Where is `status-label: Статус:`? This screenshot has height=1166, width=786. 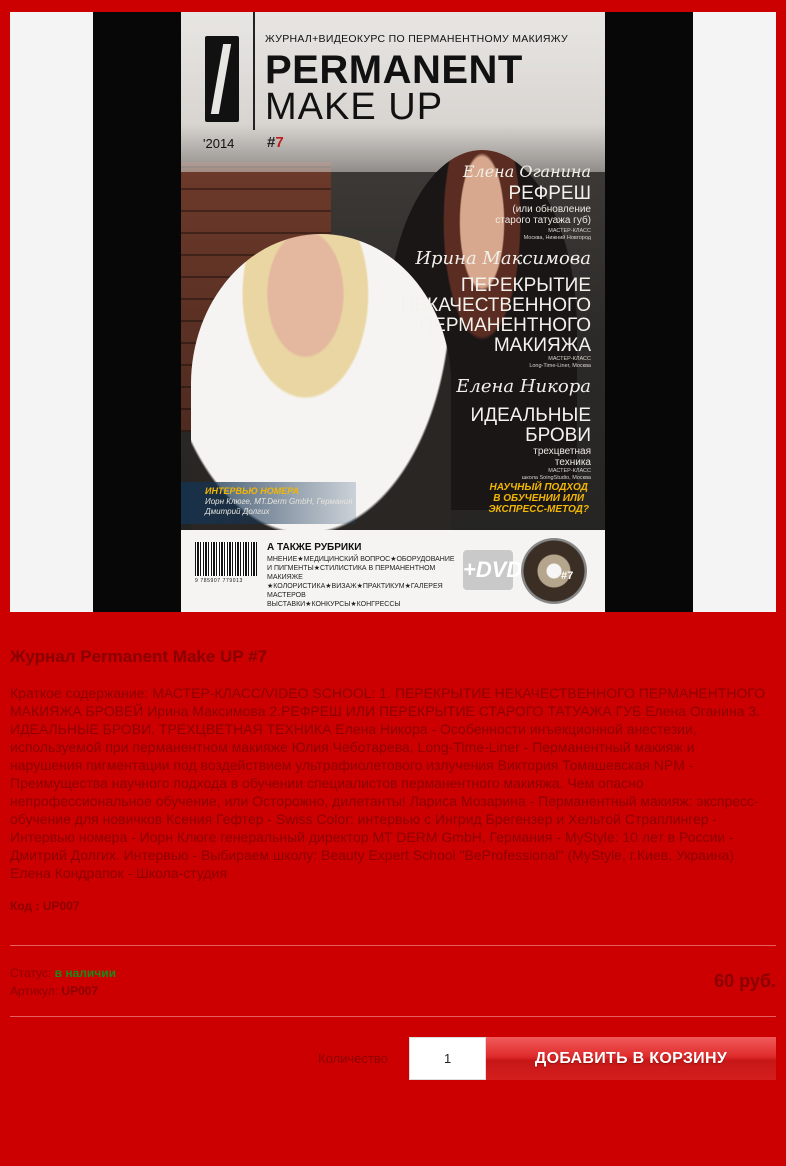 status-label: Статус: is located at coordinates (31, 973).